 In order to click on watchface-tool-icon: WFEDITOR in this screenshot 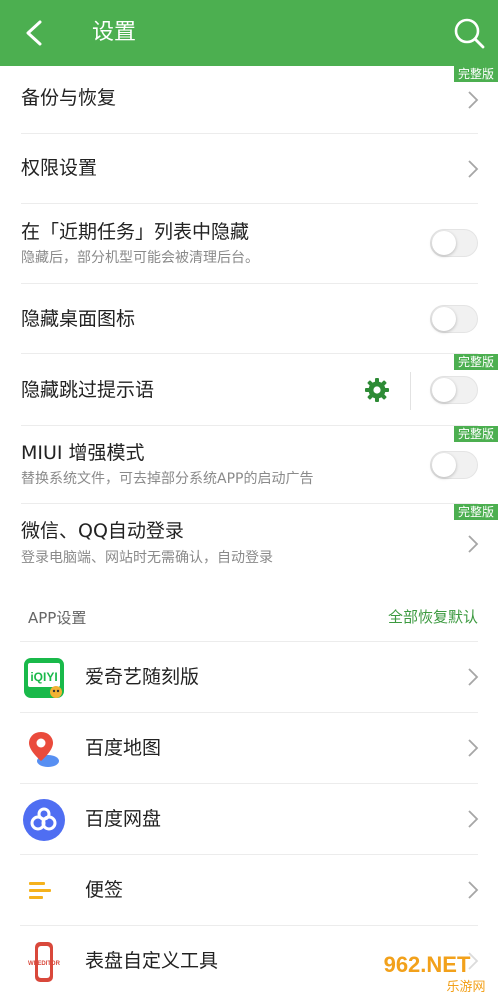, I will do `click(44, 962)`.